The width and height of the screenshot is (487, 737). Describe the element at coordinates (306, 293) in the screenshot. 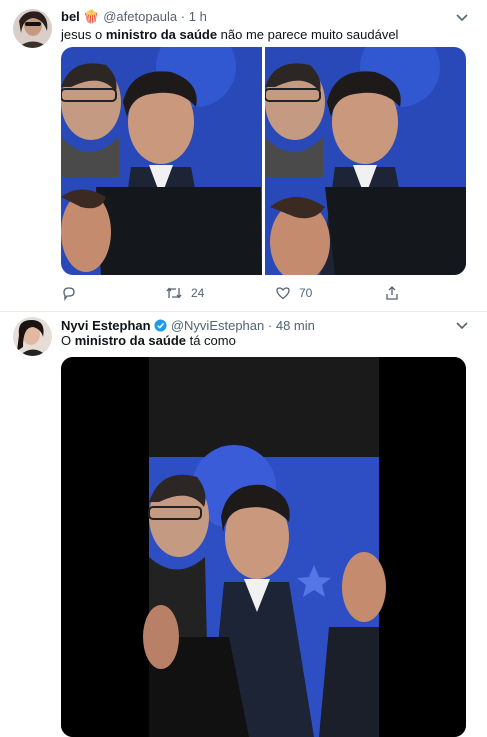

I see `like-count: 70` at that location.